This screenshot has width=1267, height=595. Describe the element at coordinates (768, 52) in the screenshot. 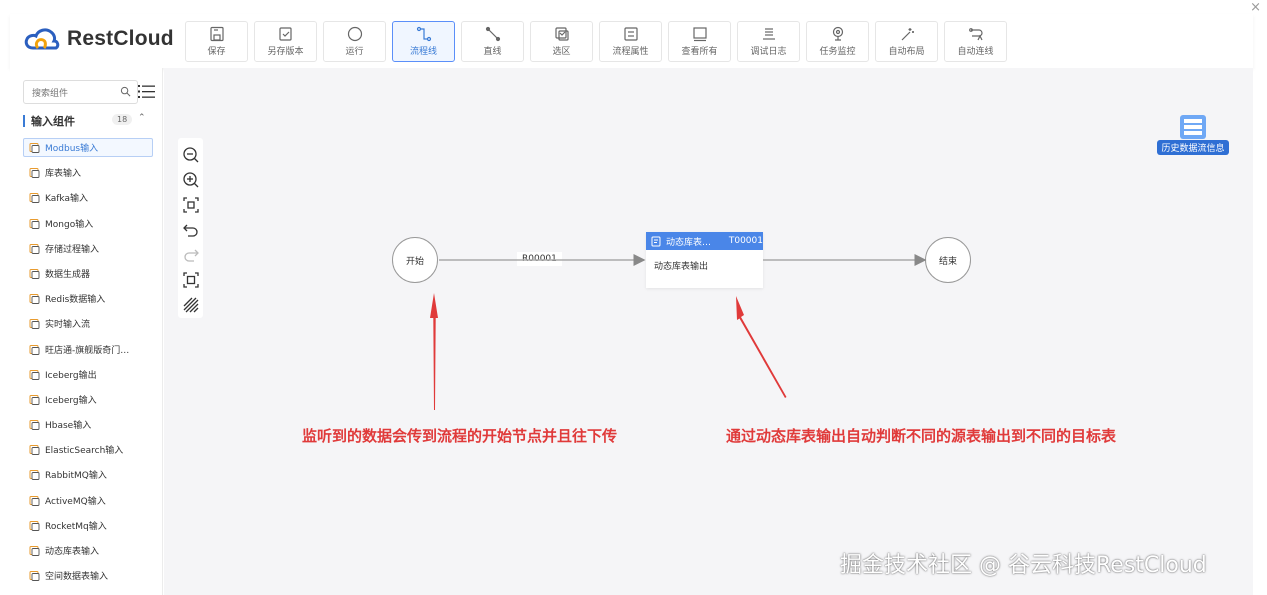

I see `toolbar-button-label: 调试日志` at that location.